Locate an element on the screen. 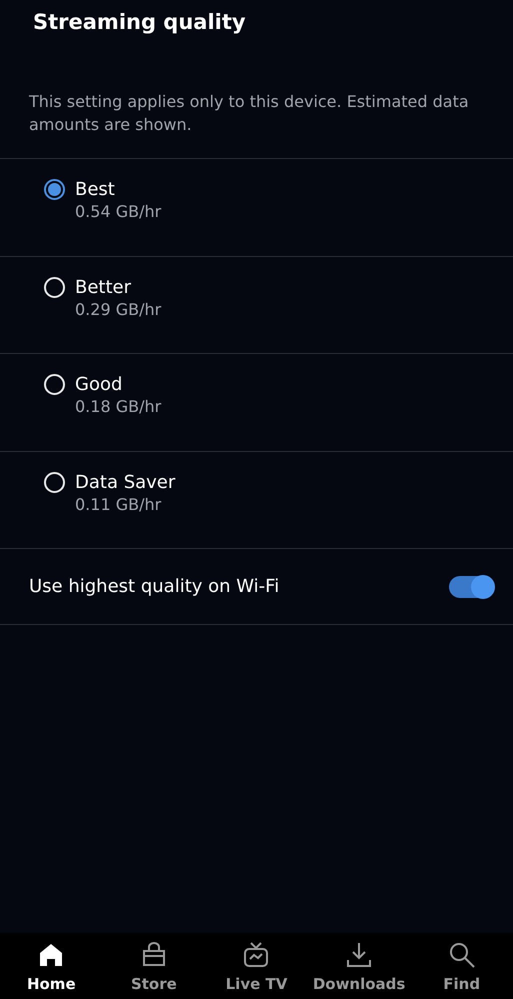 The width and height of the screenshot is (513, 999). data-amount: 0.11 GB/hr is located at coordinates (118, 505).